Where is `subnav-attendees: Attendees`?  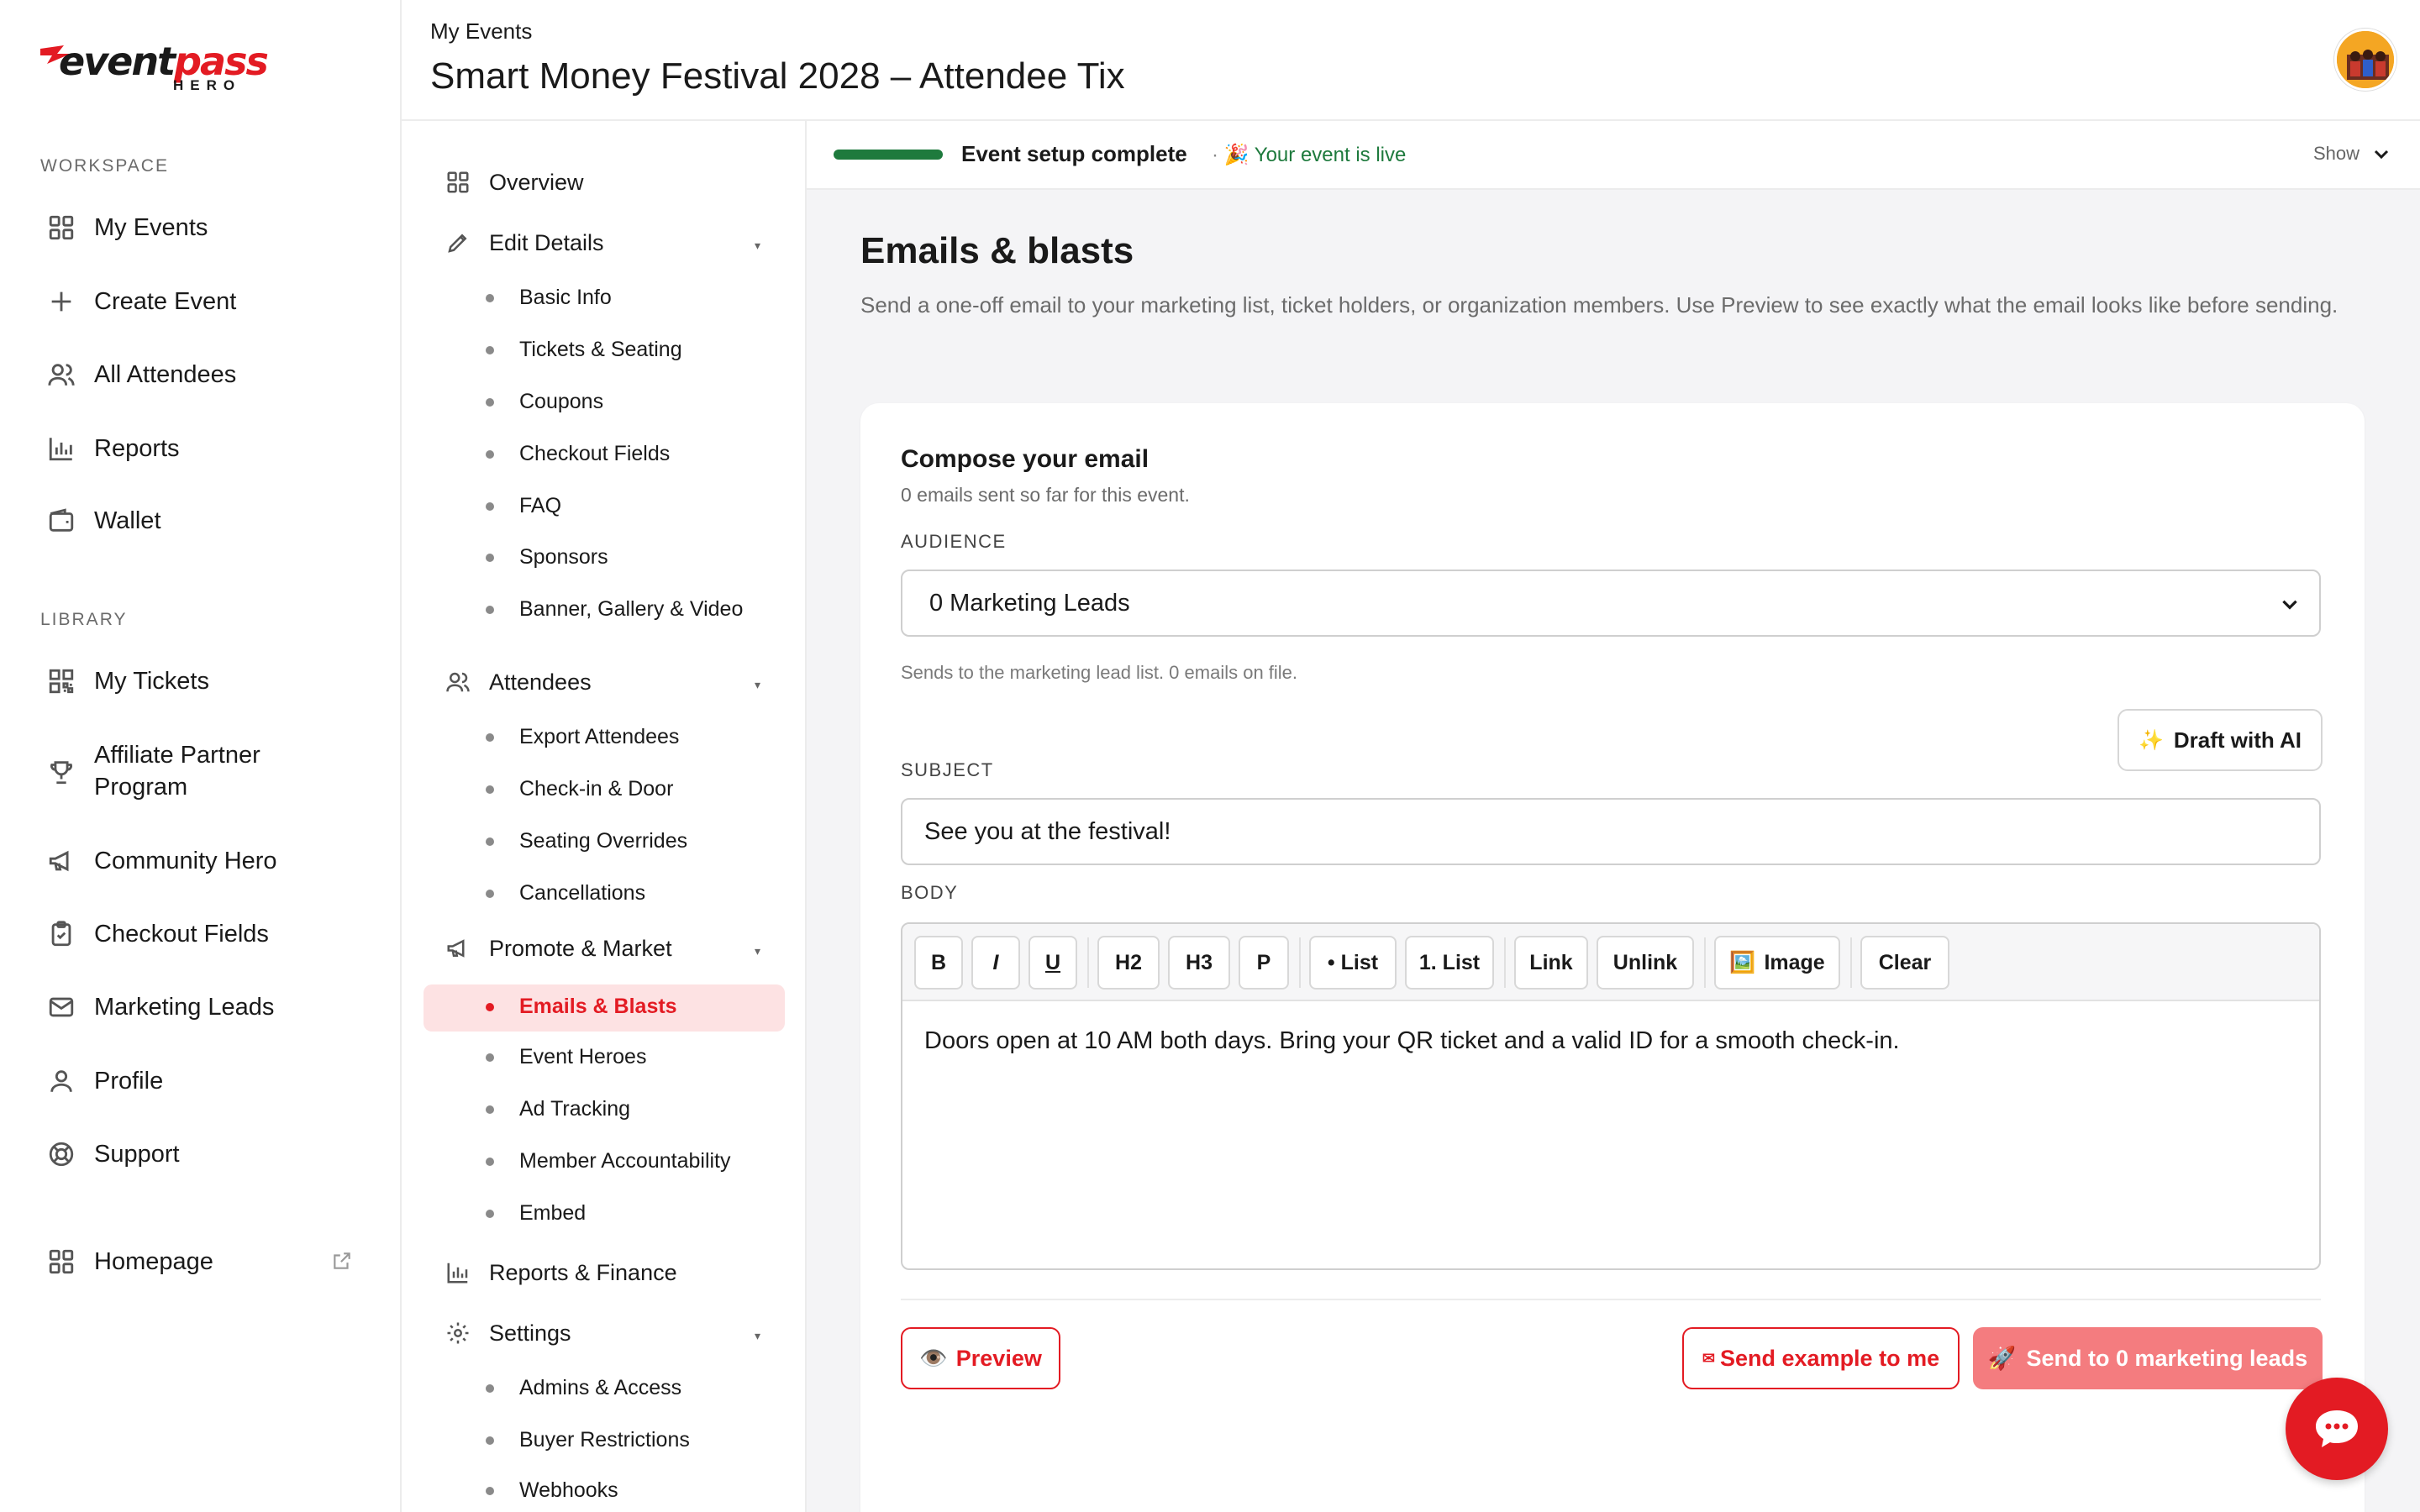
subnav-attendees: Attendees is located at coordinates (518, 682).